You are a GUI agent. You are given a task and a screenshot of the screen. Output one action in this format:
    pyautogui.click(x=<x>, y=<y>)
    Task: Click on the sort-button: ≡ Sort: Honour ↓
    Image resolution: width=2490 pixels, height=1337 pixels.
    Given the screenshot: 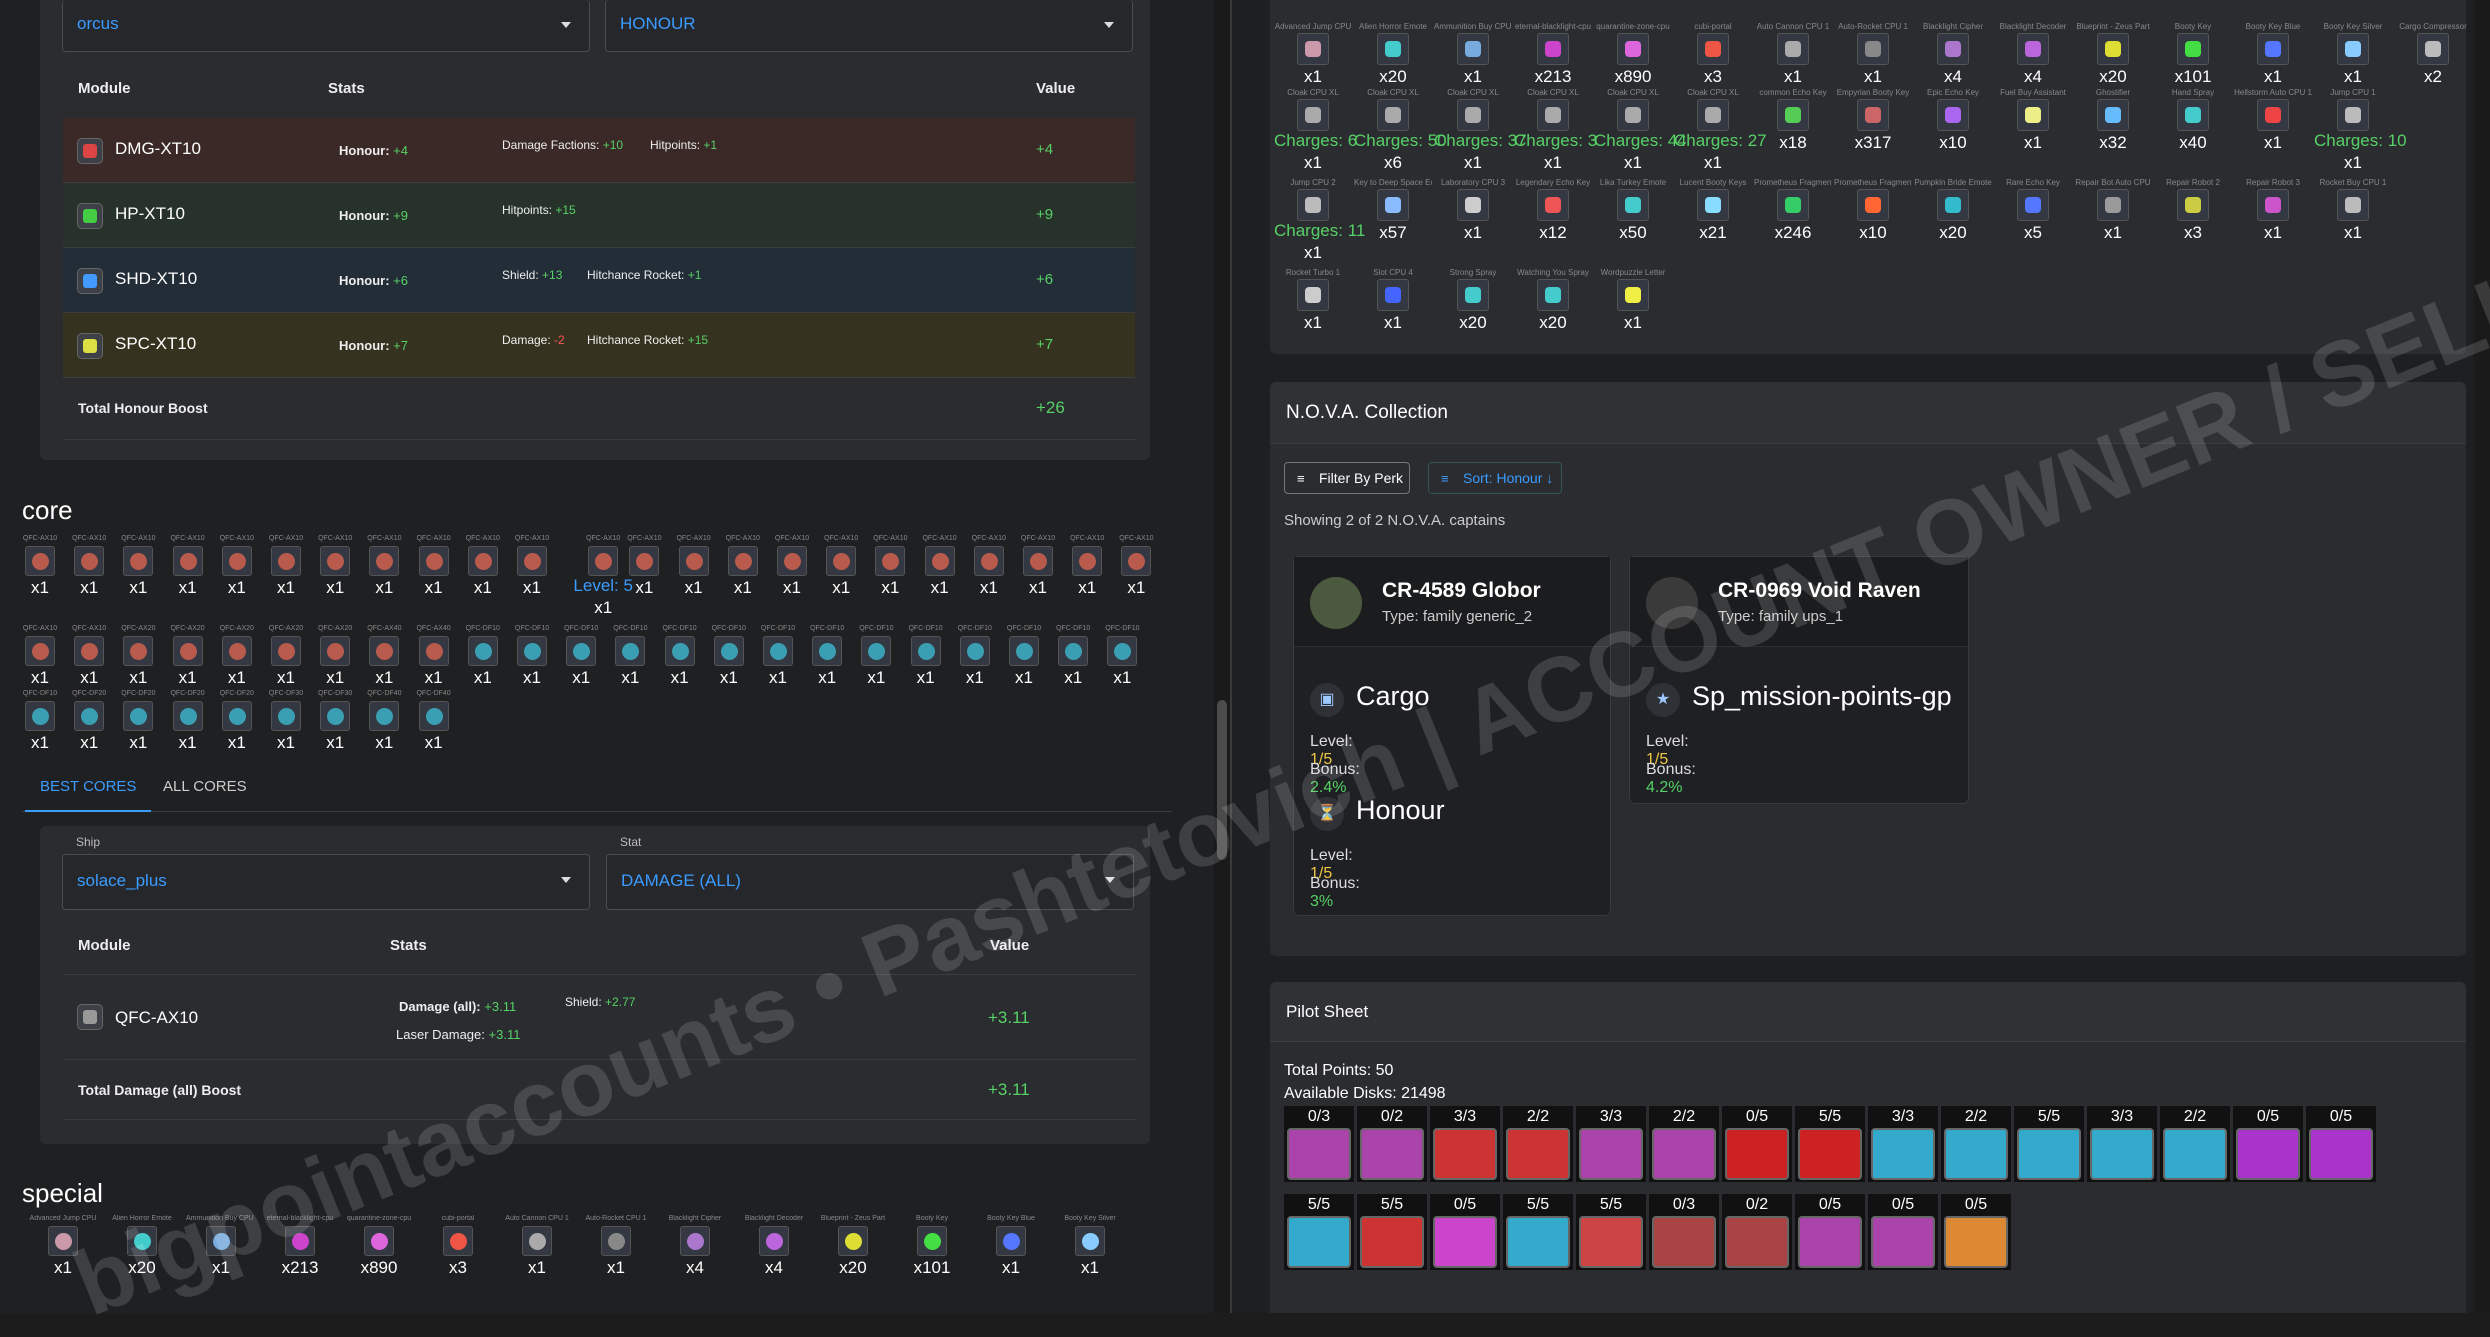 What is the action you would take?
    pyautogui.click(x=1495, y=478)
    